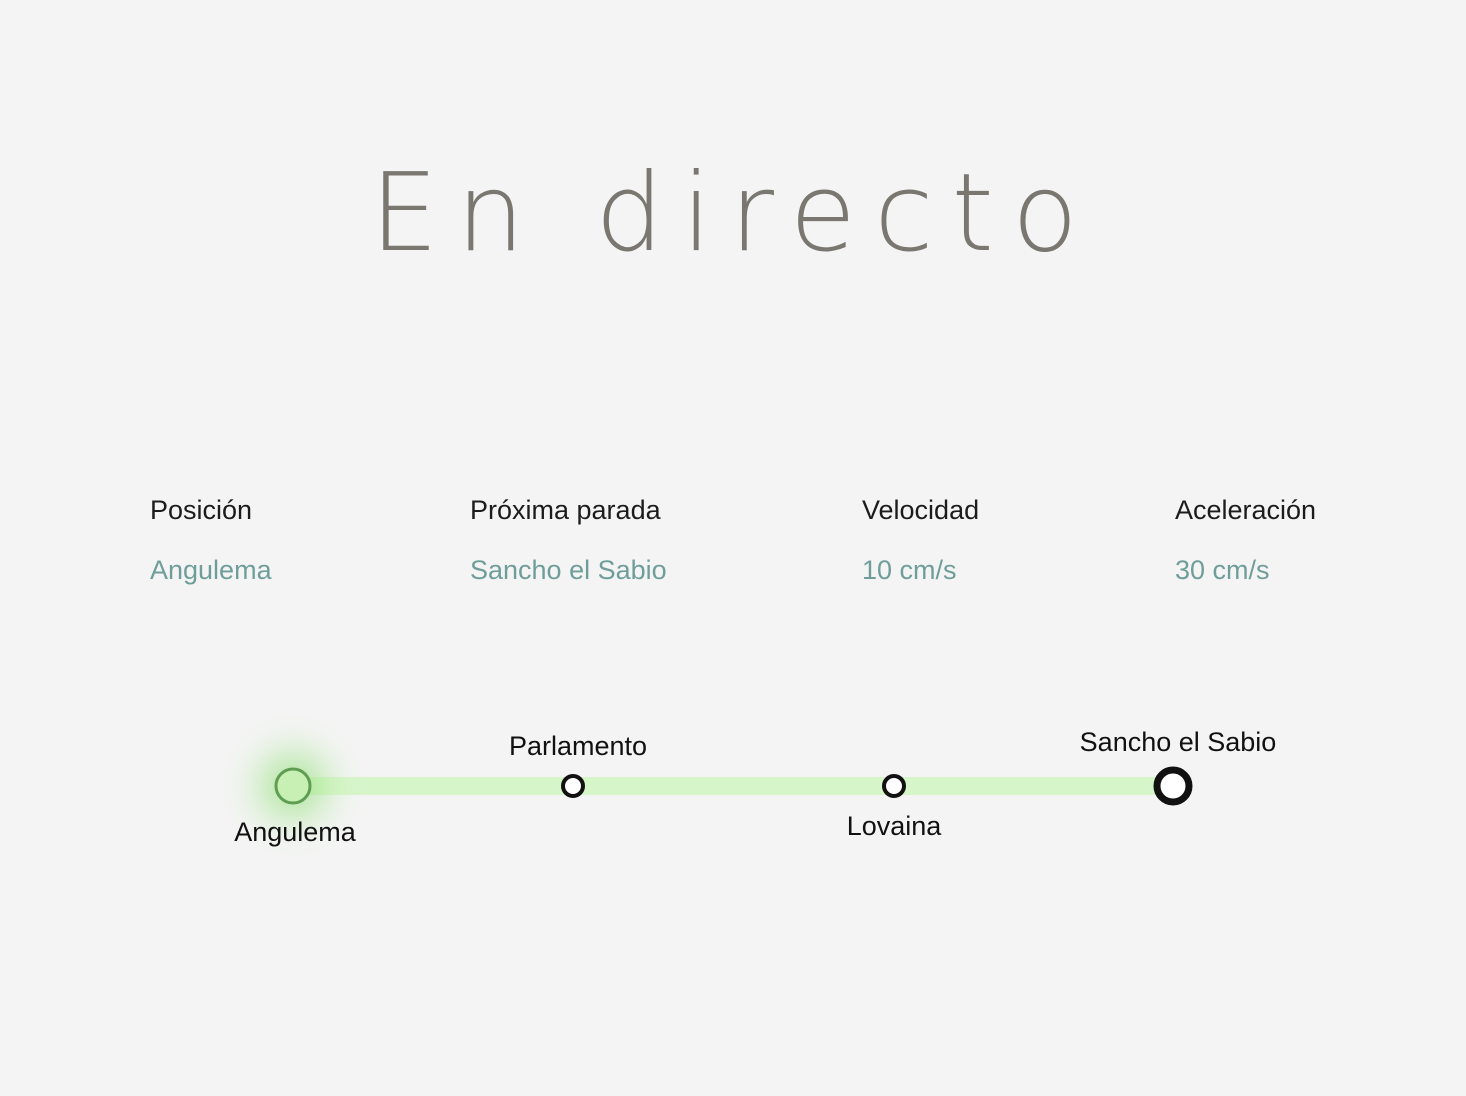  I want to click on stat-acceleration-label: Aceleración, so click(1246, 510).